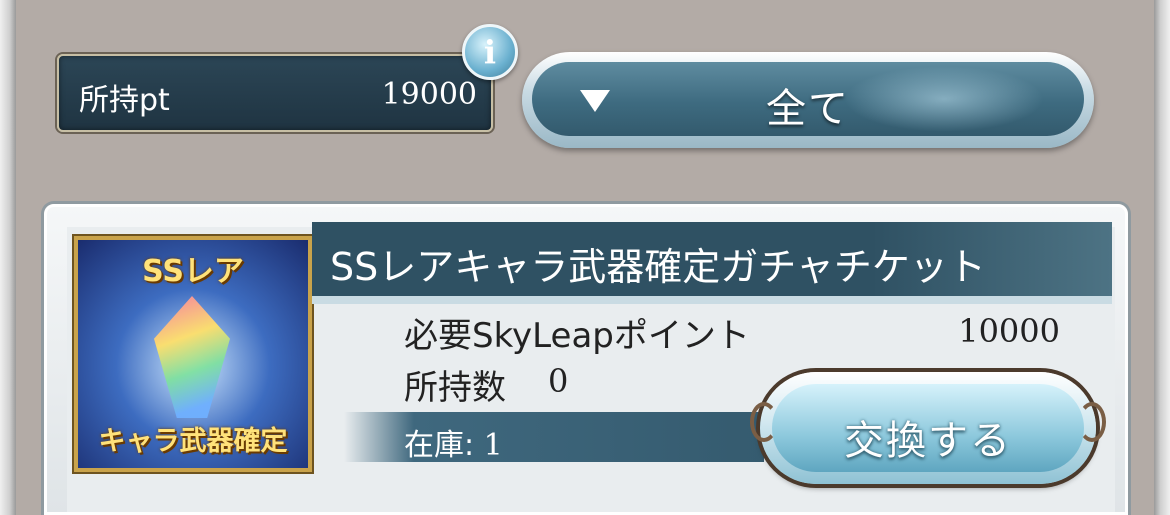  I want to click on info-icon: i, so click(490, 52).